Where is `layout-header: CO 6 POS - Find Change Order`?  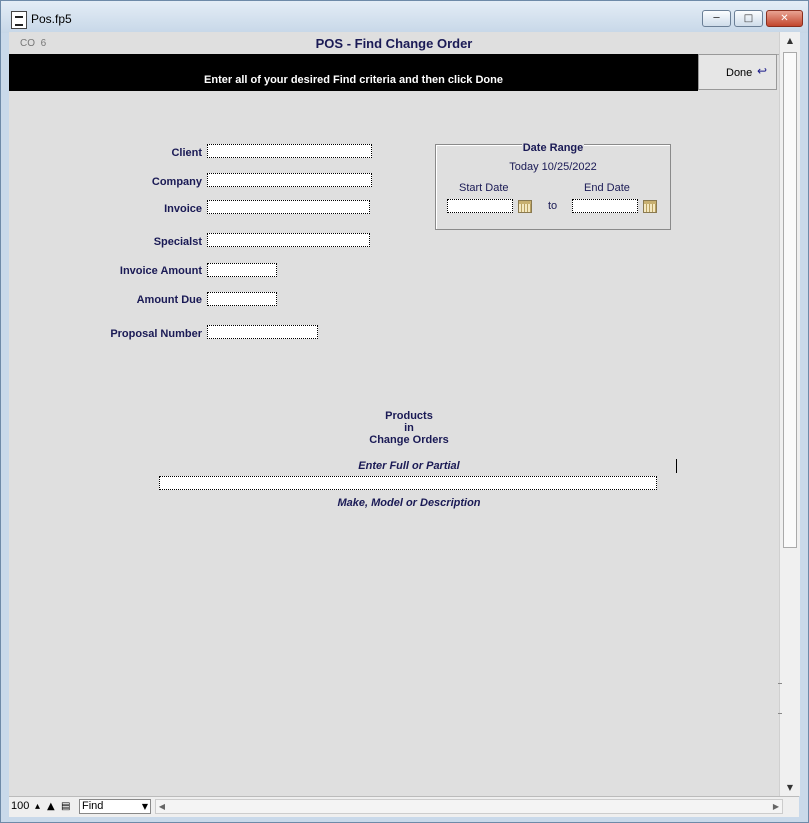
layout-header: CO 6 POS - Find Change Order is located at coordinates (394, 43).